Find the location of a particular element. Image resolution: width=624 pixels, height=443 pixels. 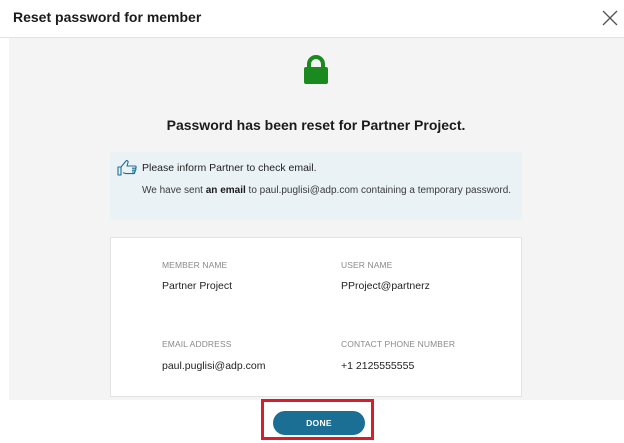

email-address-label: EMAIL ADDRESS is located at coordinates (197, 344).